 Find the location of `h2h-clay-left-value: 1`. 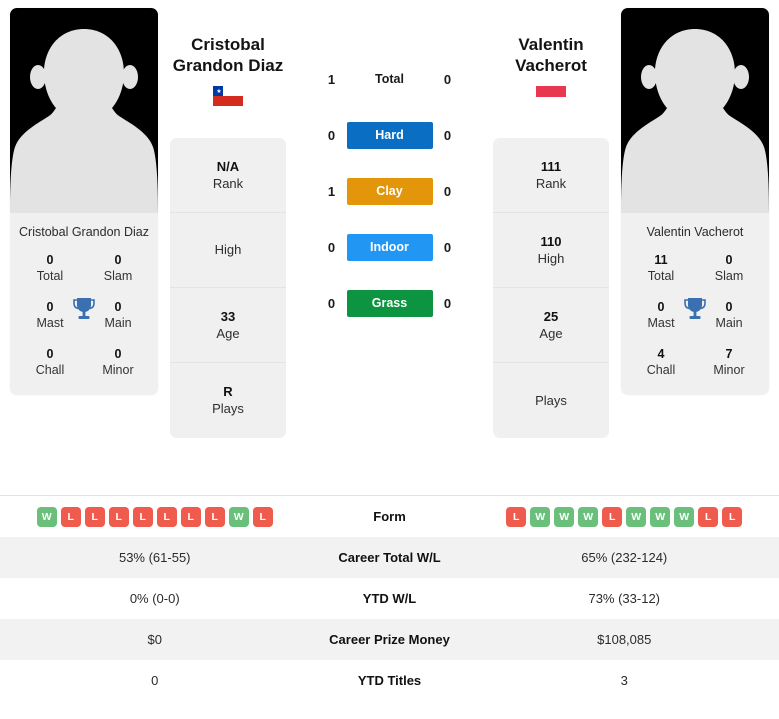

h2h-clay-left-value: 1 is located at coordinates (331, 191).